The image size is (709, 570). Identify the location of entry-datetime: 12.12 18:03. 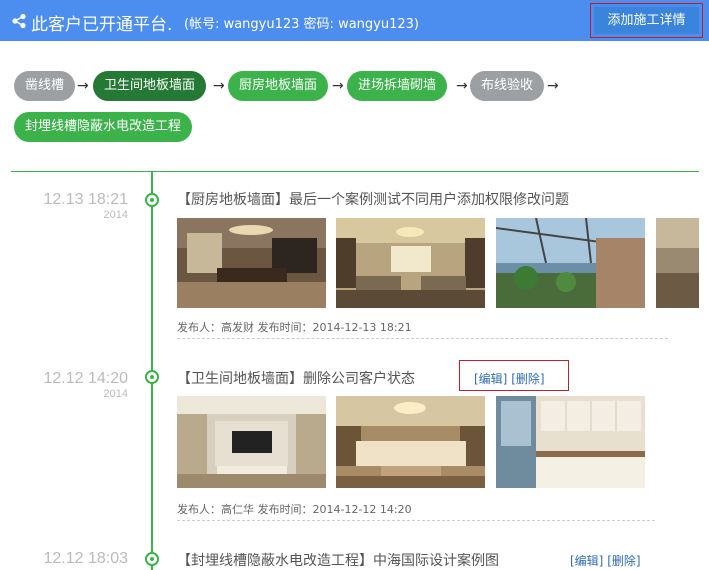
(79, 559).